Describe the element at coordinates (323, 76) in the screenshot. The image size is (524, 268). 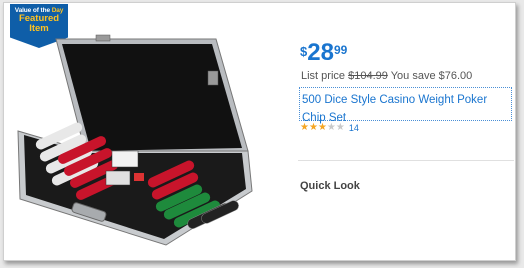
I see `list-price-label: List price` at that location.